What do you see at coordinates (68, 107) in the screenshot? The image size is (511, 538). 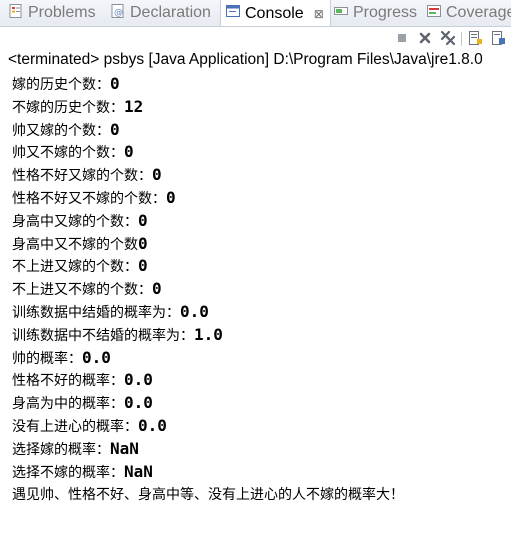 I see `console-line-label: 不嫁的历史个数：` at bounding box center [68, 107].